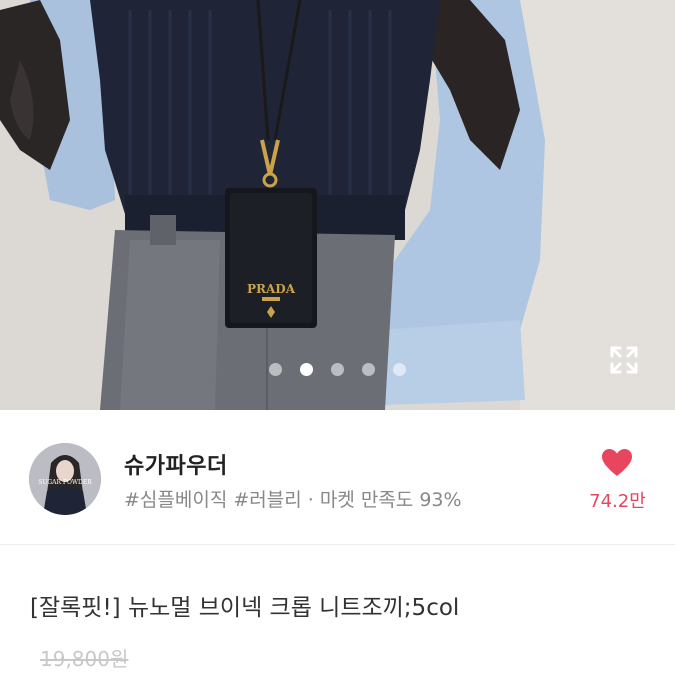 The width and height of the screenshot is (675, 675). Describe the element at coordinates (245, 608) in the screenshot. I see `product-title: [잘록핏!] 뉴노멀 브이넥 크롭 니트조끼;5col` at that location.